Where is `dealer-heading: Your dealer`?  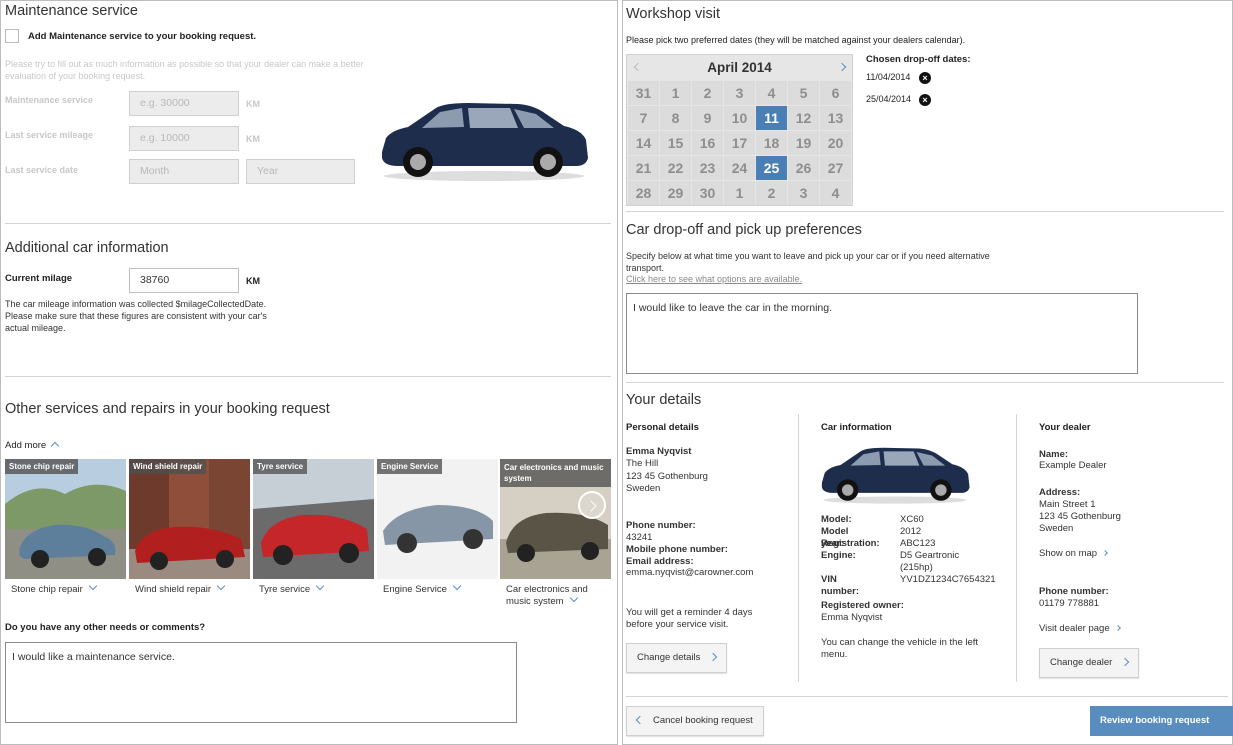 dealer-heading: Your dealer is located at coordinates (1065, 427).